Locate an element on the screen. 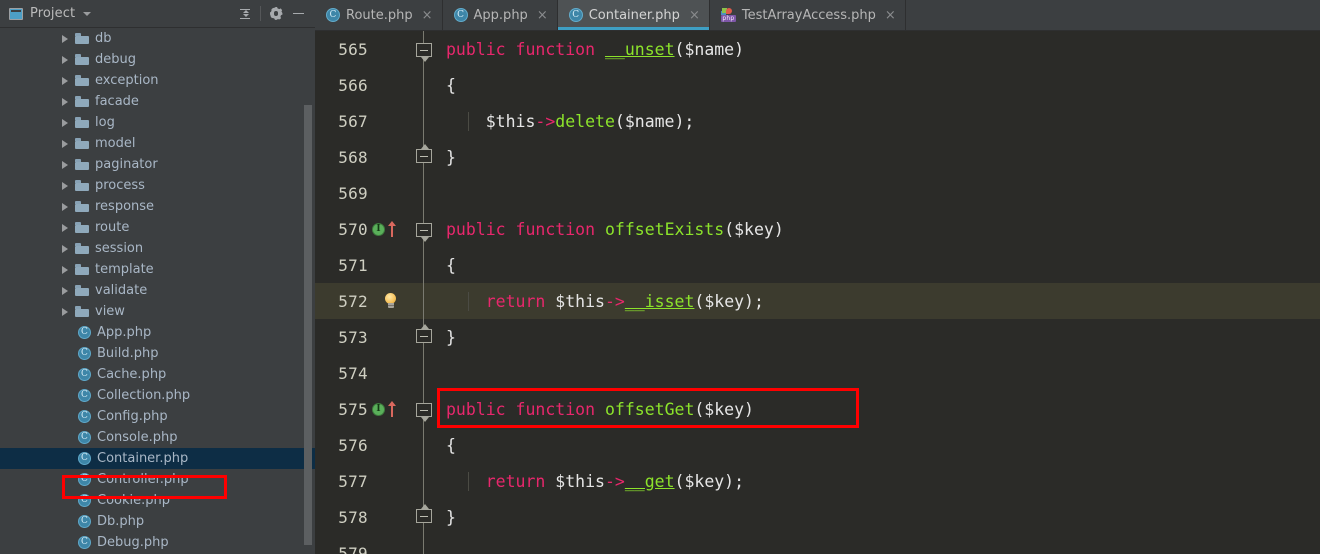  code-line: 579 is located at coordinates (817, 544).